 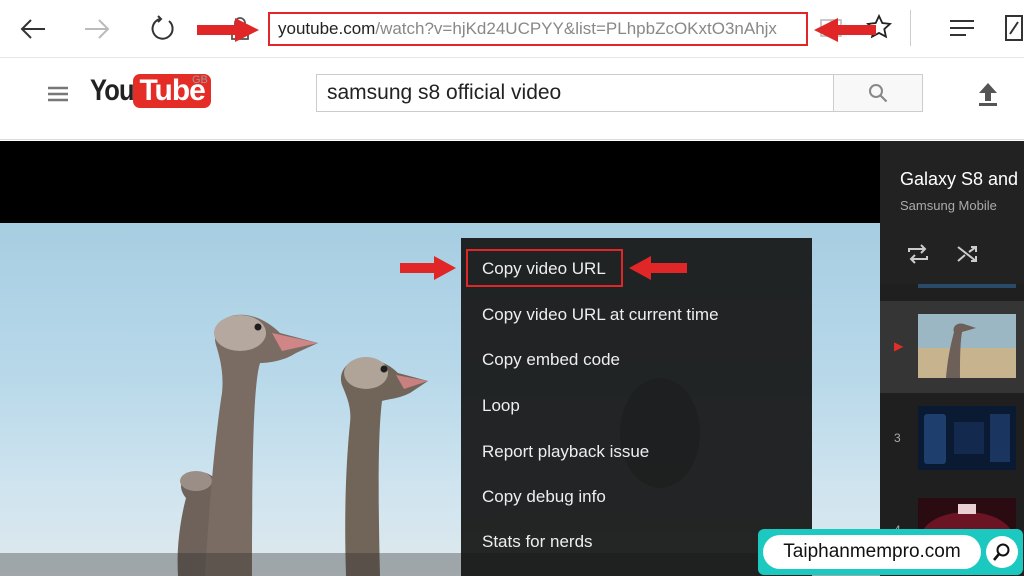 What do you see at coordinates (636, 497) in the screenshot?
I see `menu-item-copy-debug-info: Copy debug info` at bounding box center [636, 497].